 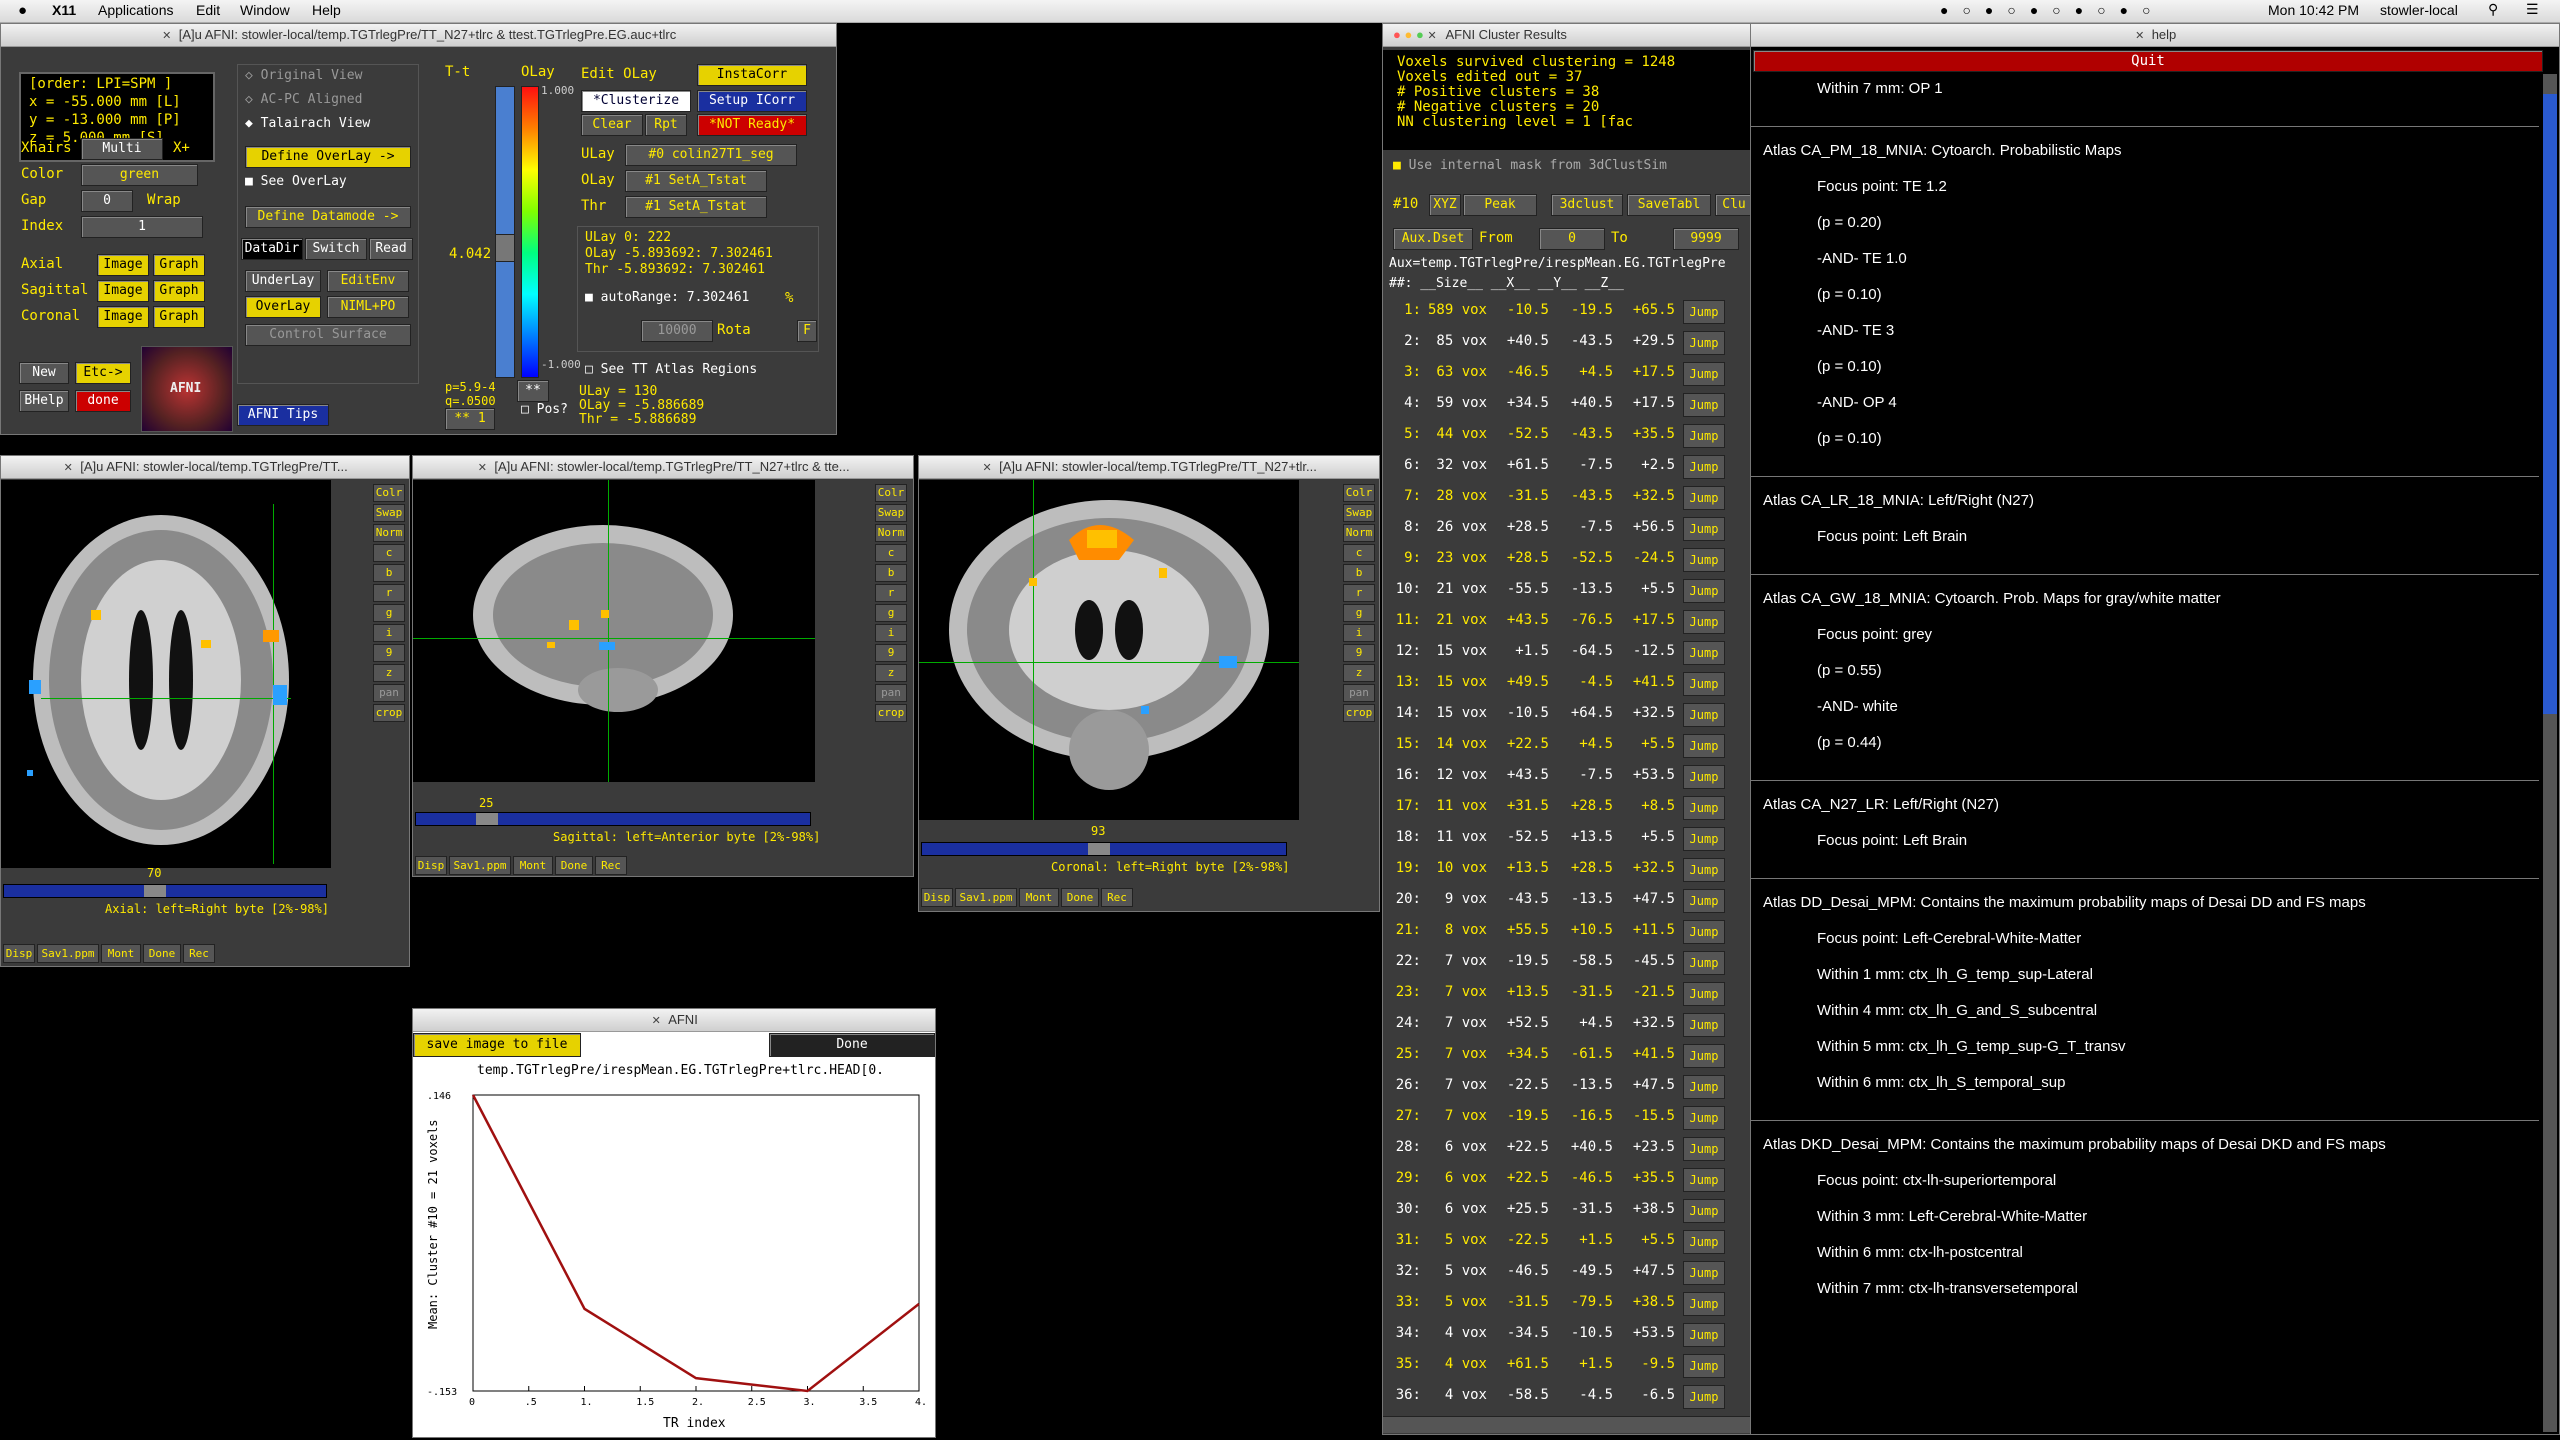 What do you see at coordinates (2532, 9) in the screenshot?
I see `list-icon: ☰` at bounding box center [2532, 9].